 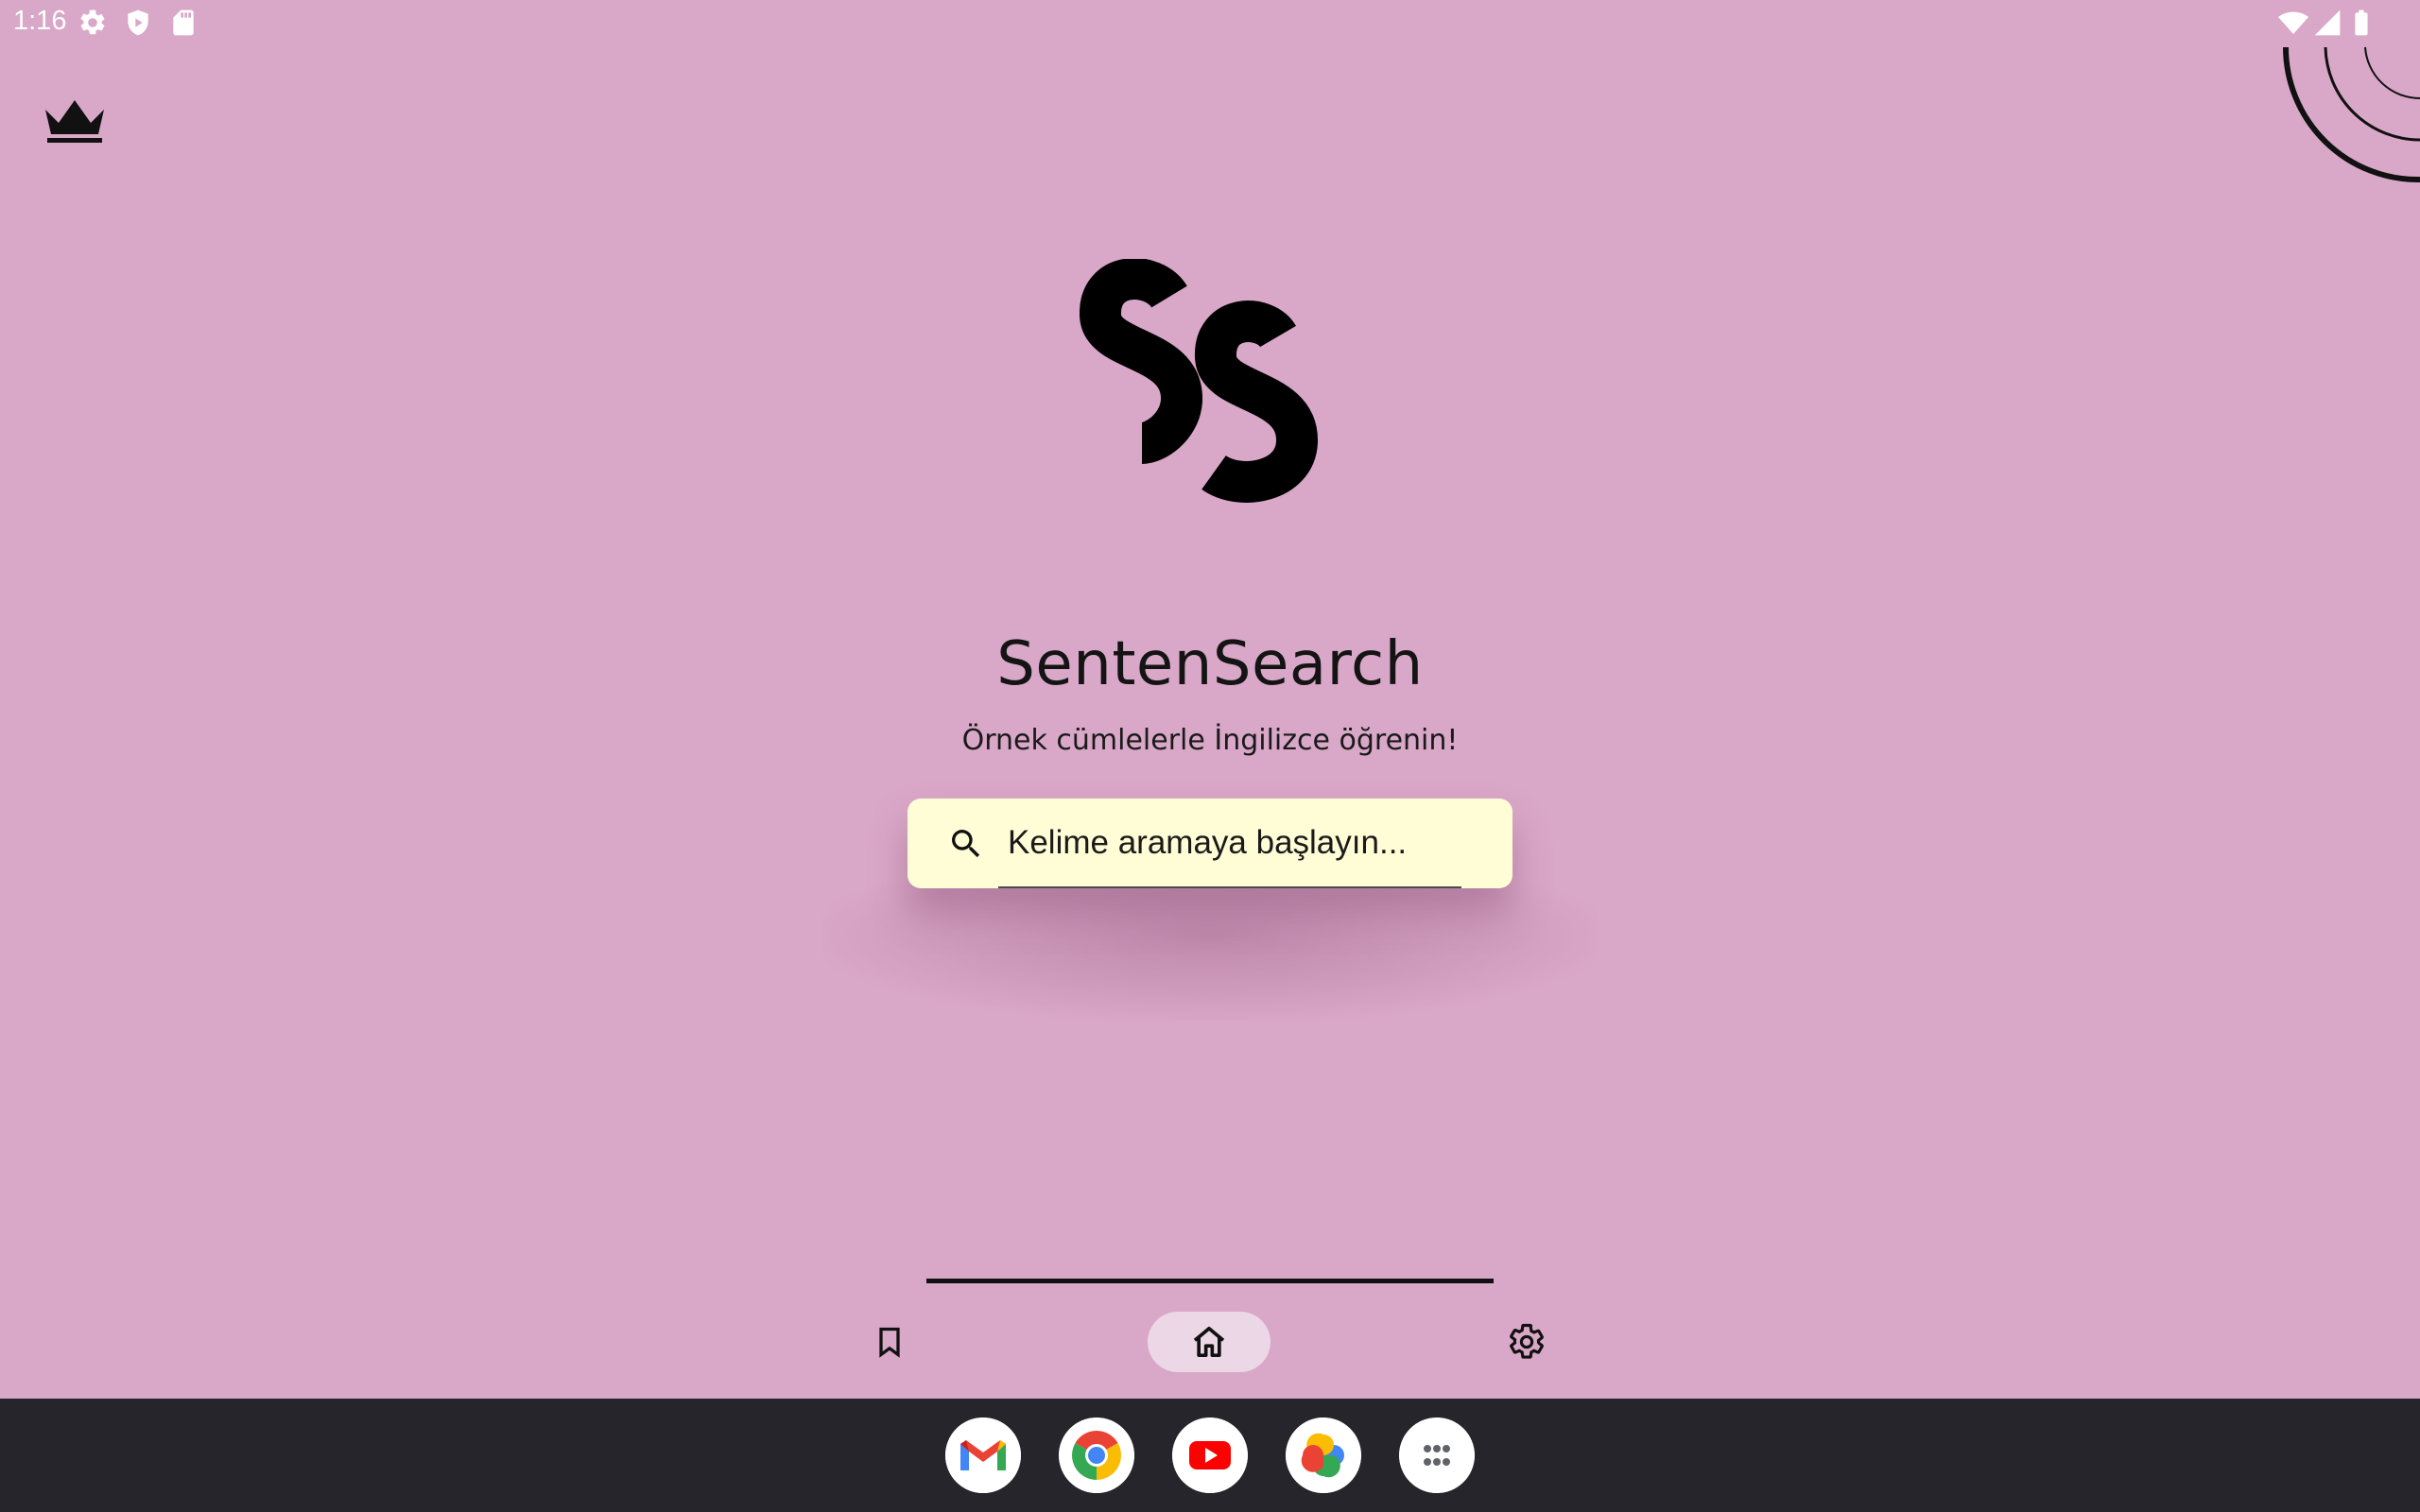 I want to click on search-box, so click(x=1210, y=843).